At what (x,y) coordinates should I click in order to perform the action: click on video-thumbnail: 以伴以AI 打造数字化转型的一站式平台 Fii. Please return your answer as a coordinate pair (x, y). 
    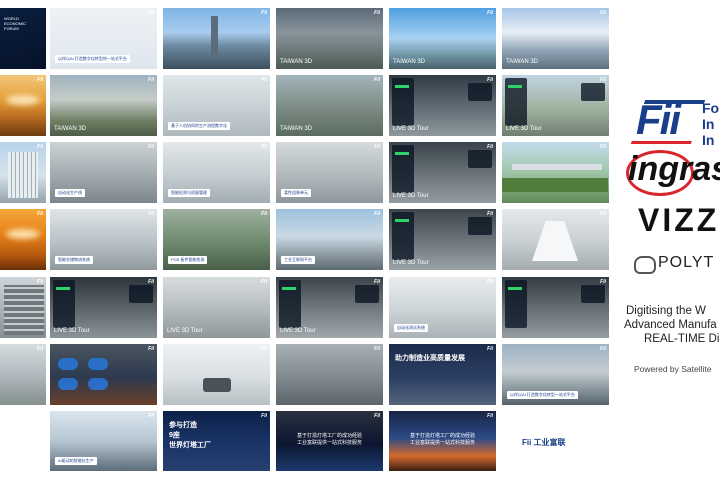
    Looking at the image, I should click on (103, 38).